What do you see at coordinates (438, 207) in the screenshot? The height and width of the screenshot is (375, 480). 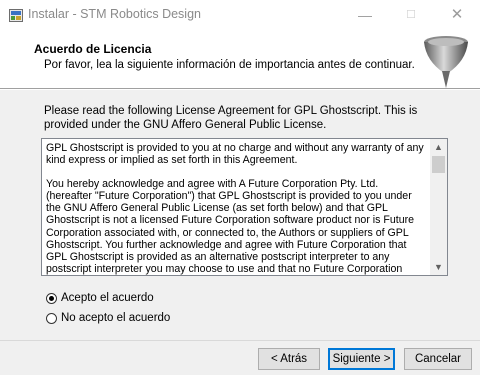 I see `license-scrollbar: ▲ ▼` at bounding box center [438, 207].